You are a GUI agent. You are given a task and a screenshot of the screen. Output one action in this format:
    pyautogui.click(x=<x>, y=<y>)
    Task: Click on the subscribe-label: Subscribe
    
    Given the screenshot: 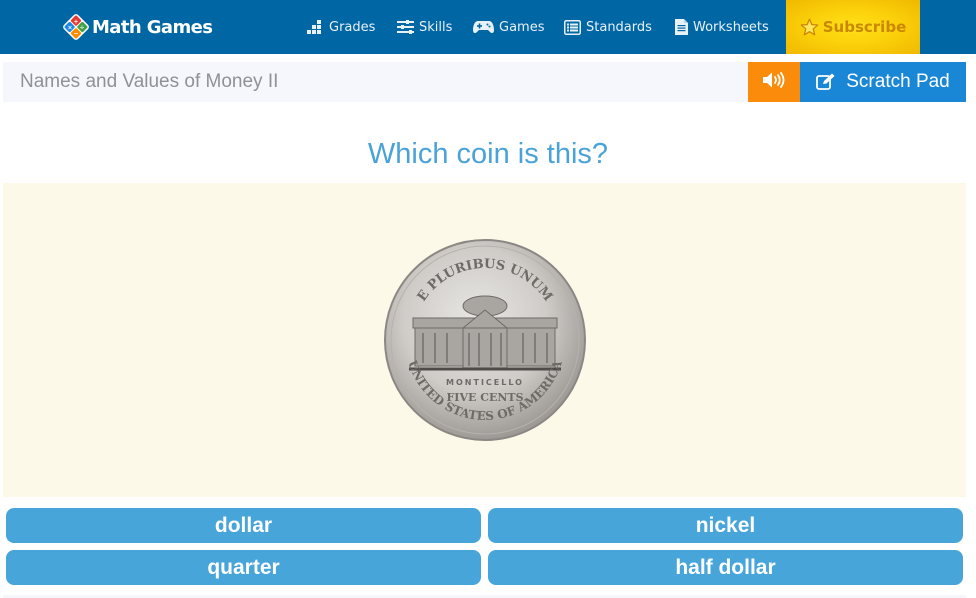 What is the action you would take?
    pyautogui.click(x=864, y=27)
    